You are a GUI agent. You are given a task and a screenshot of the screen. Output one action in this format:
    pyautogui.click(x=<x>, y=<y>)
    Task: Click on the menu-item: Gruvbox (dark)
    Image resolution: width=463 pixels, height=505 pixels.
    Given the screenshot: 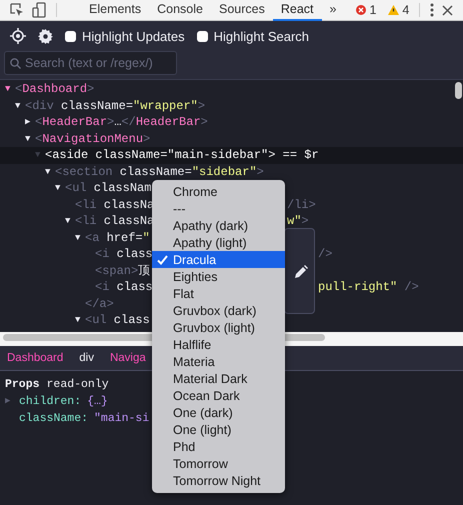 What is the action you would take?
    pyautogui.click(x=218, y=310)
    